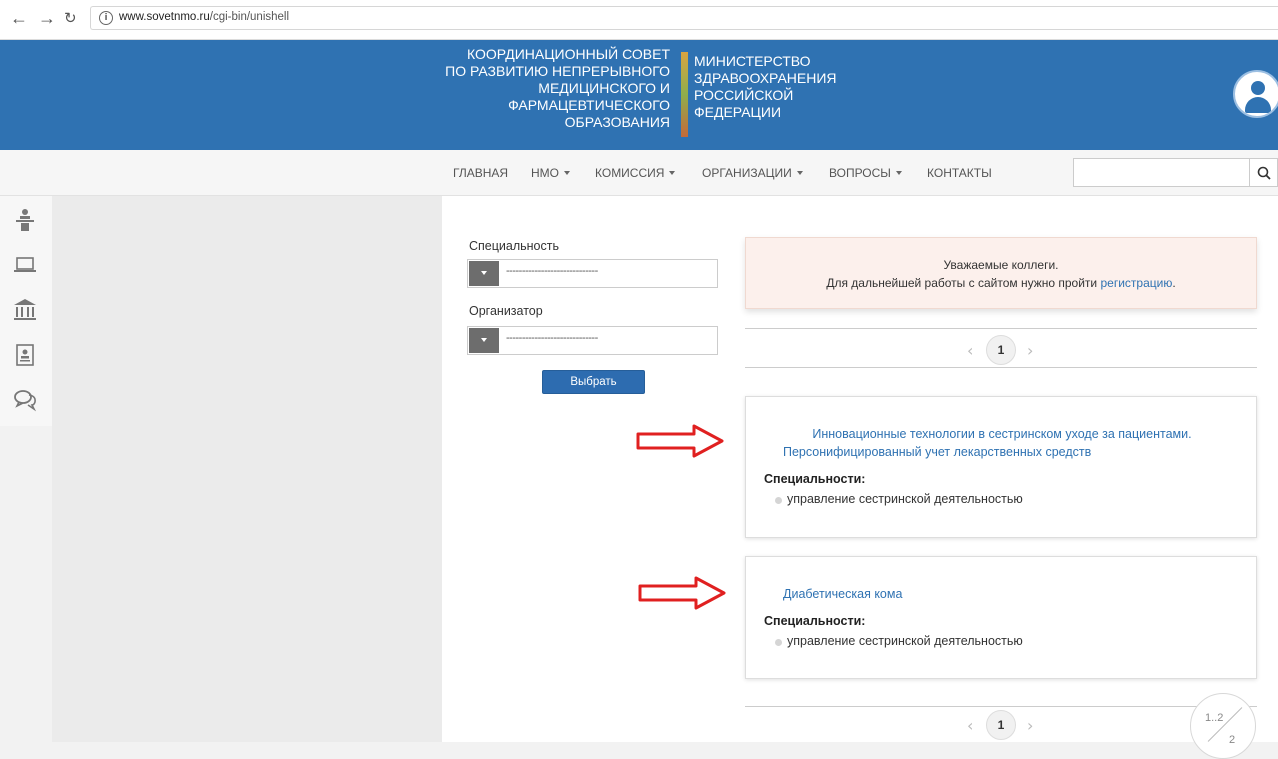 This screenshot has height=759, width=1278. What do you see at coordinates (25, 220) in the screenshot?
I see `lecturer-icon` at bounding box center [25, 220].